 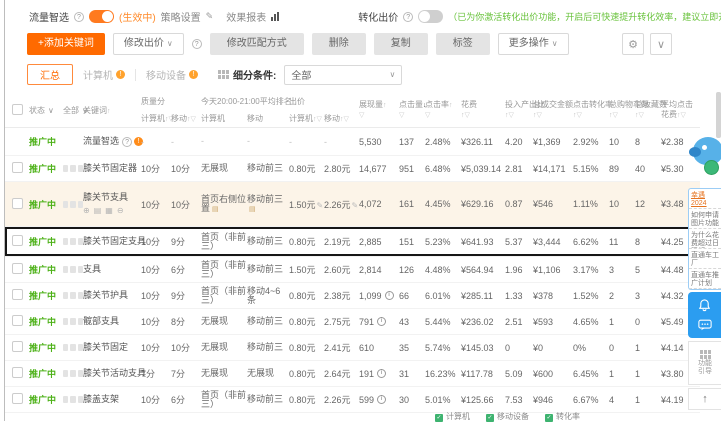 I want to click on header-bid-mobile: 移动↑▽, so click(x=341, y=118).